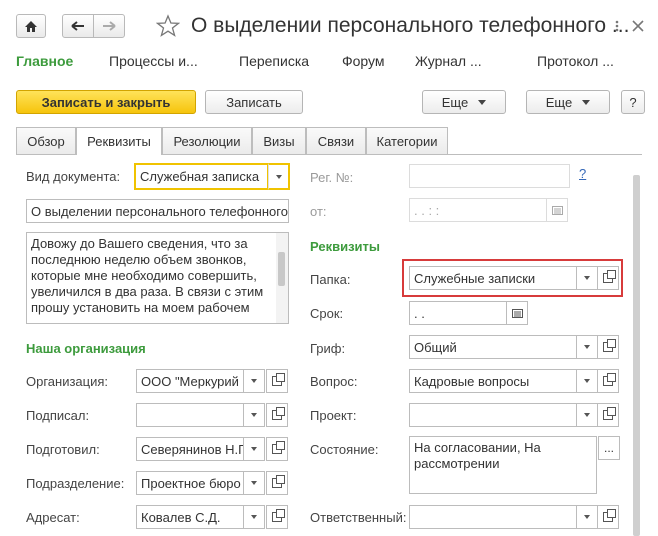 Image resolution: width=658 pixels, height=536 pixels. Describe the element at coordinates (53, 517) in the screenshot. I see `addressee-label: Адресат:` at that location.